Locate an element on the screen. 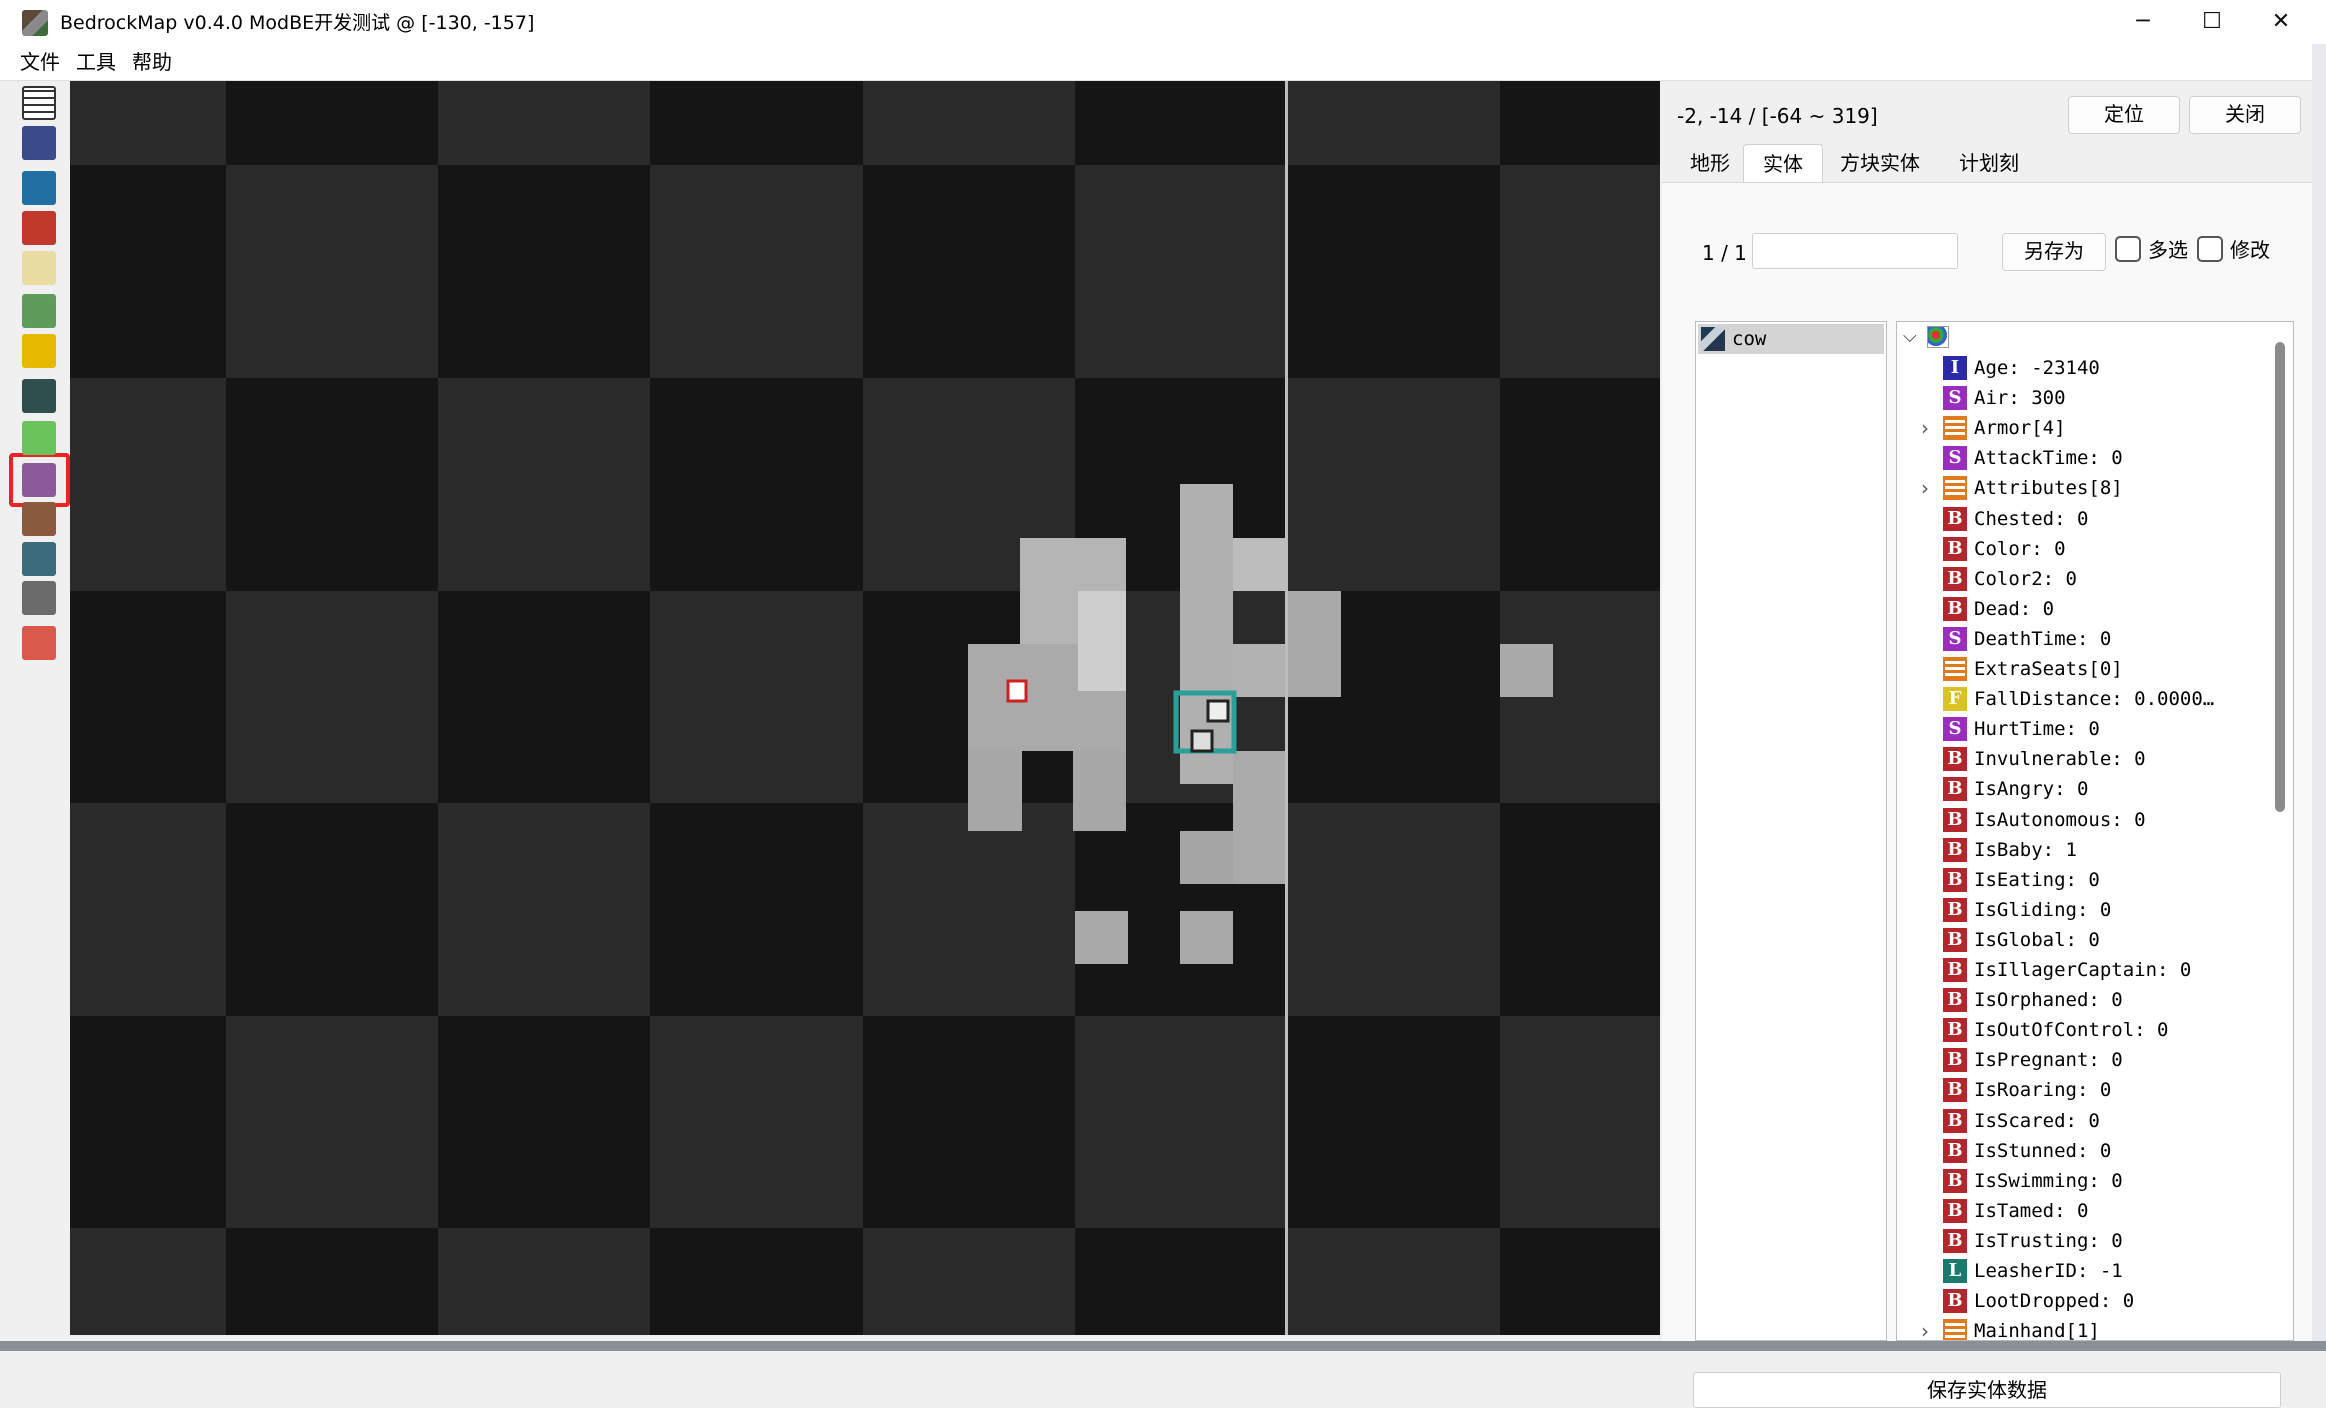 Image resolution: width=2326 pixels, height=1408 pixels. nbt-row: B IsOrphaned: 0 is located at coordinates (2077, 1000).